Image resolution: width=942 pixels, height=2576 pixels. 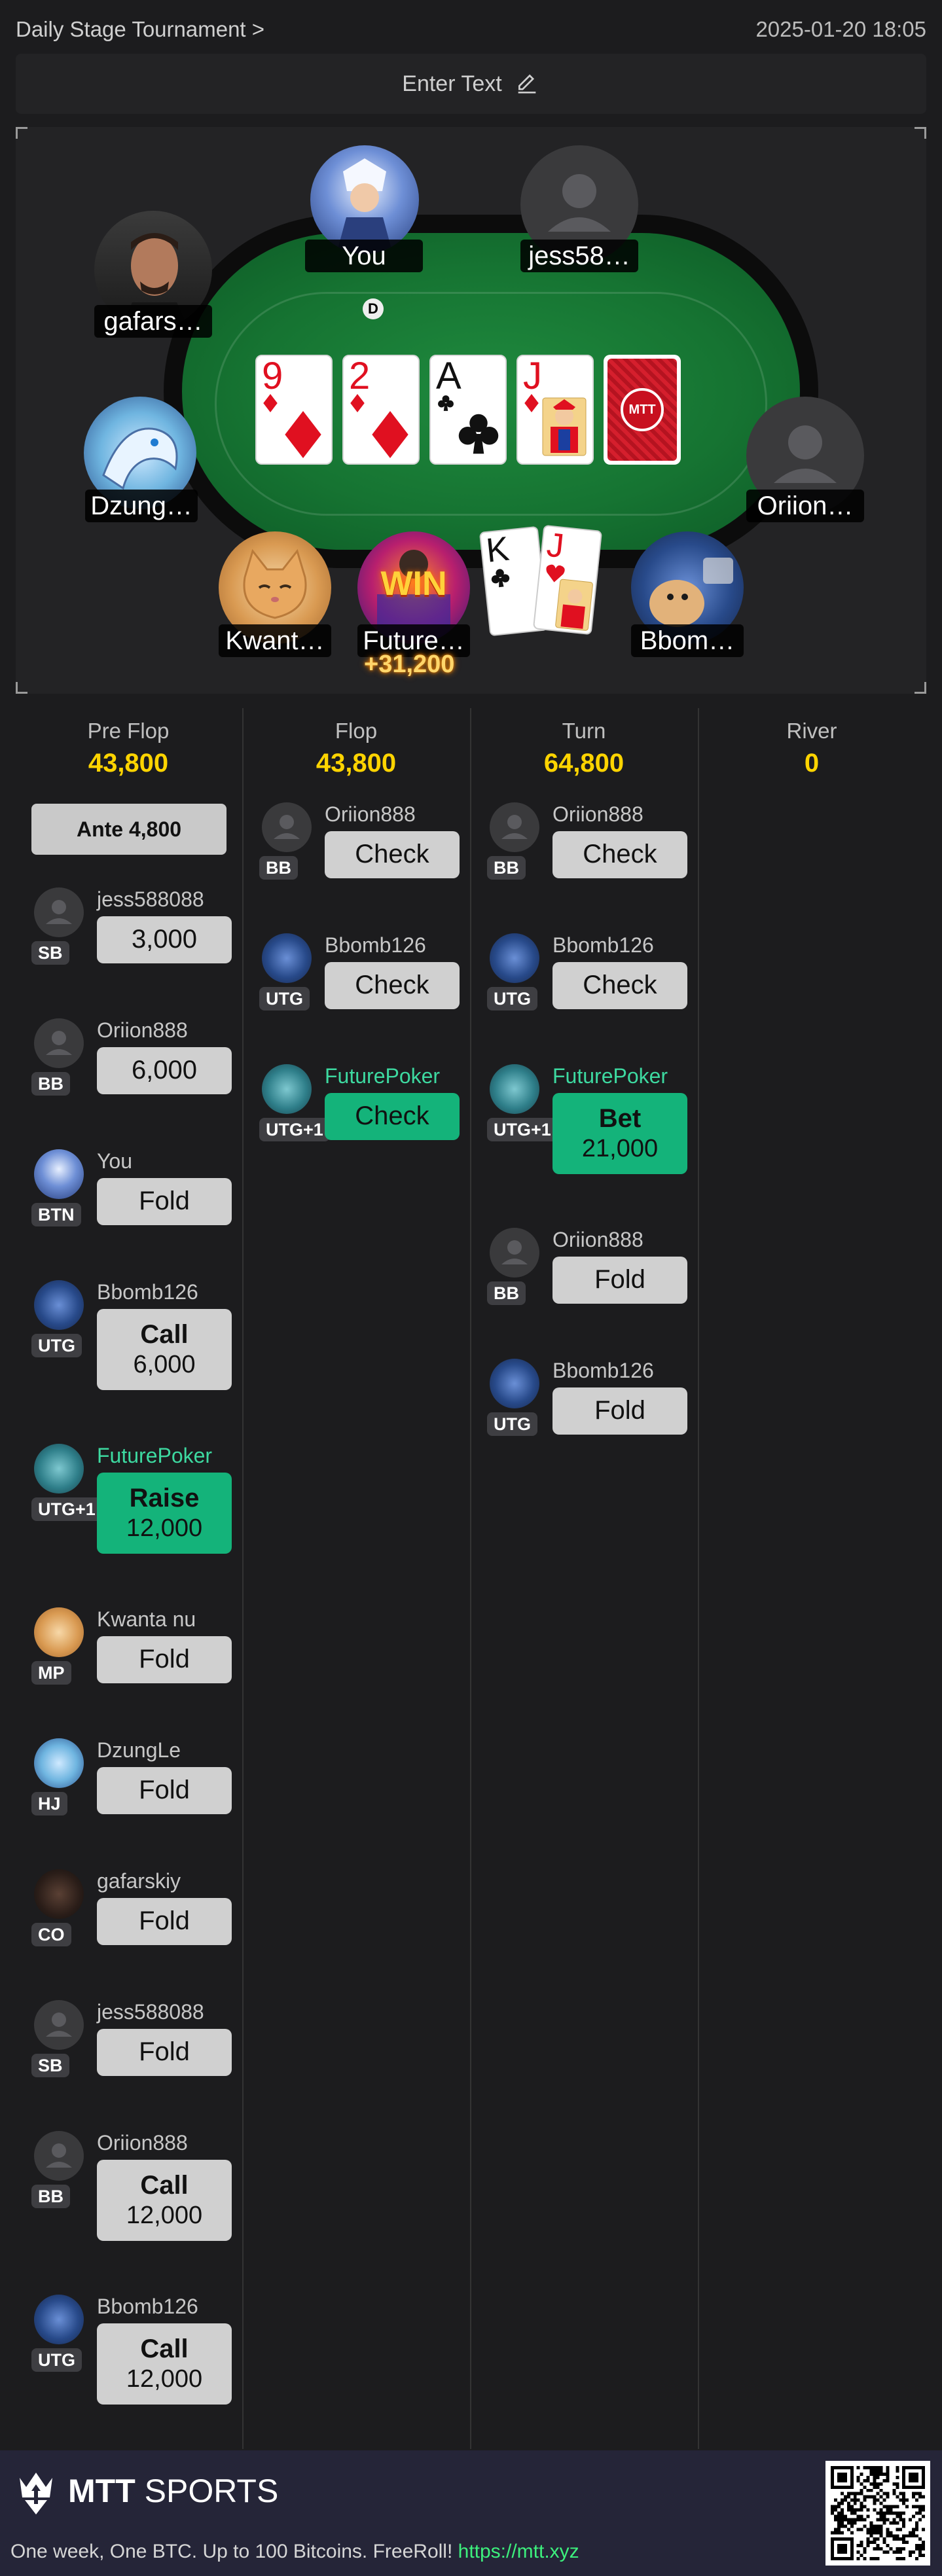 What do you see at coordinates (840, 29) in the screenshot?
I see `hand-timestamp: 2025-01-20 18:05` at bounding box center [840, 29].